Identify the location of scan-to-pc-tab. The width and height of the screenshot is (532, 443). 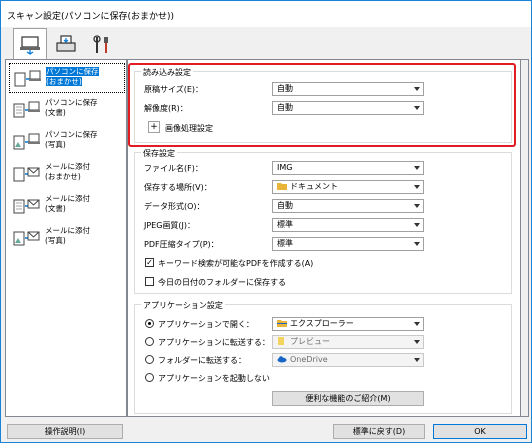
(30, 44).